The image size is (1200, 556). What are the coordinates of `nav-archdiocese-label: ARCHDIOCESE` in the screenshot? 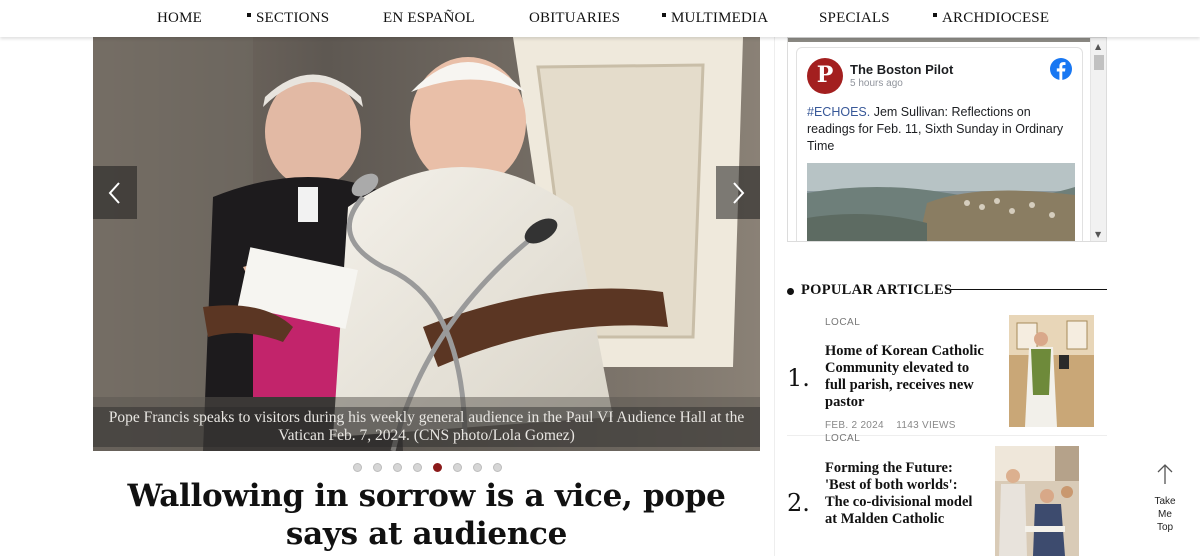 It's located at (996, 18).